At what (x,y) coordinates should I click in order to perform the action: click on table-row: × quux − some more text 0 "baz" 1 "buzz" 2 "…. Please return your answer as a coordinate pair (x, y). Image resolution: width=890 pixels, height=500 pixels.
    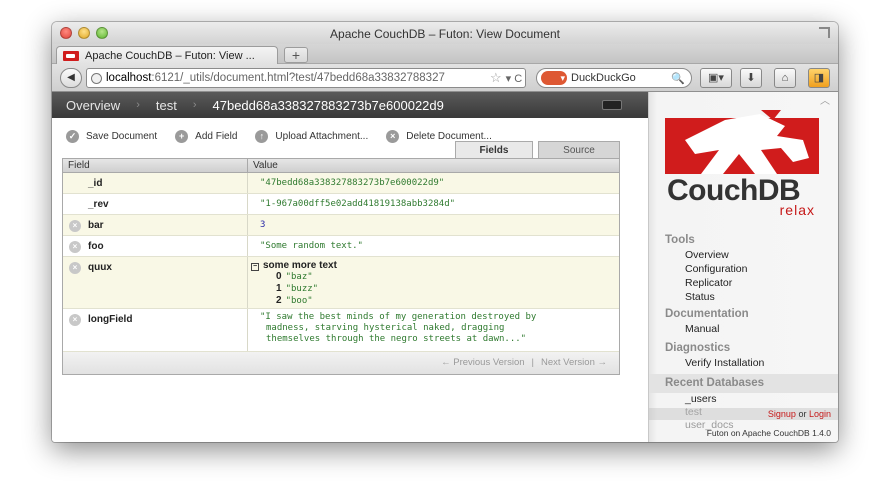
    Looking at the image, I should click on (341, 283).